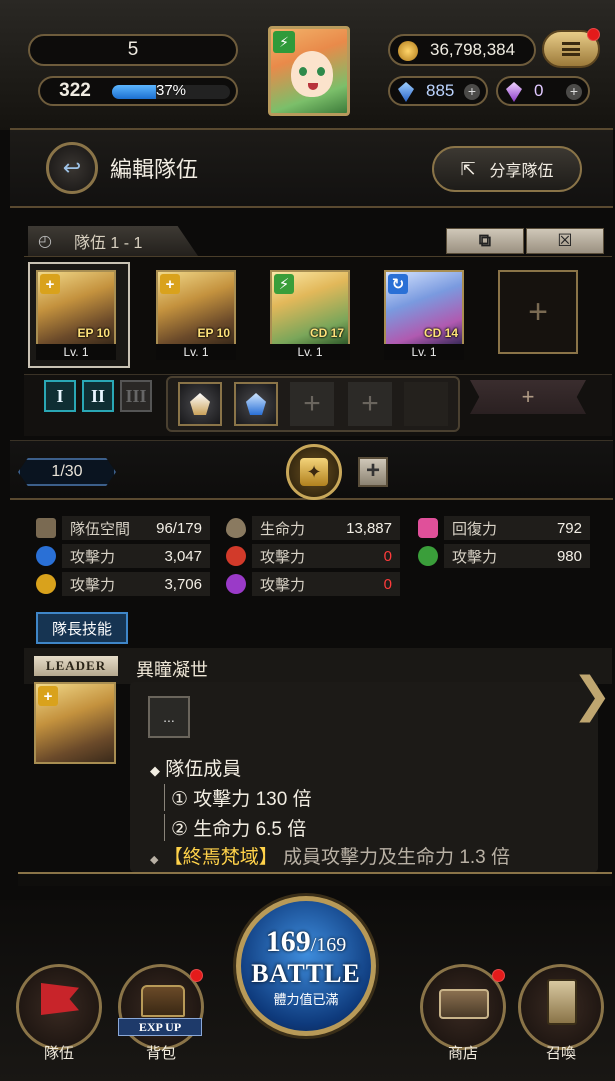 This screenshot has width=615, height=1081. What do you see at coordinates (183, 556) in the screenshot?
I see `stat-value: 3,047` at bounding box center [183, 556].